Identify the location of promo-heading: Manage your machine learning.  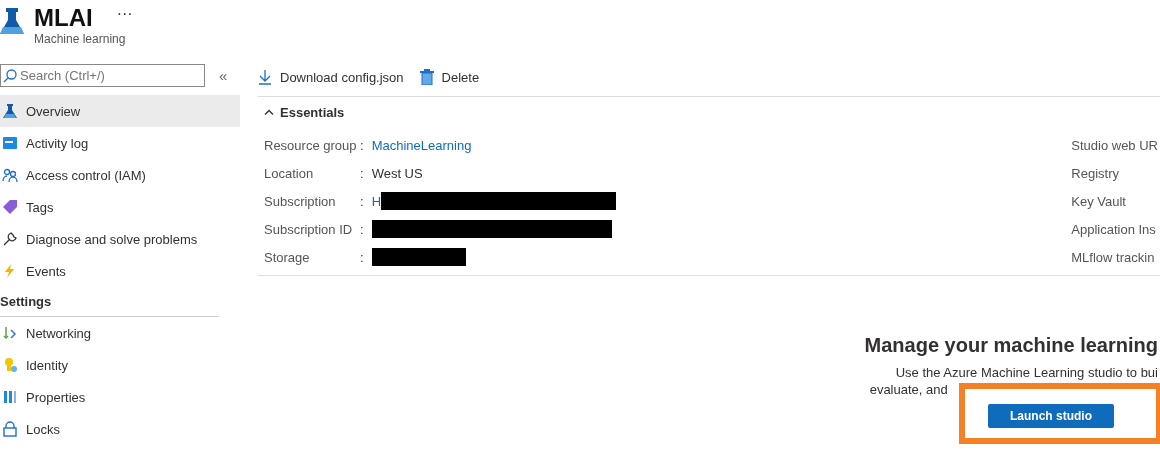
(1011, 345).